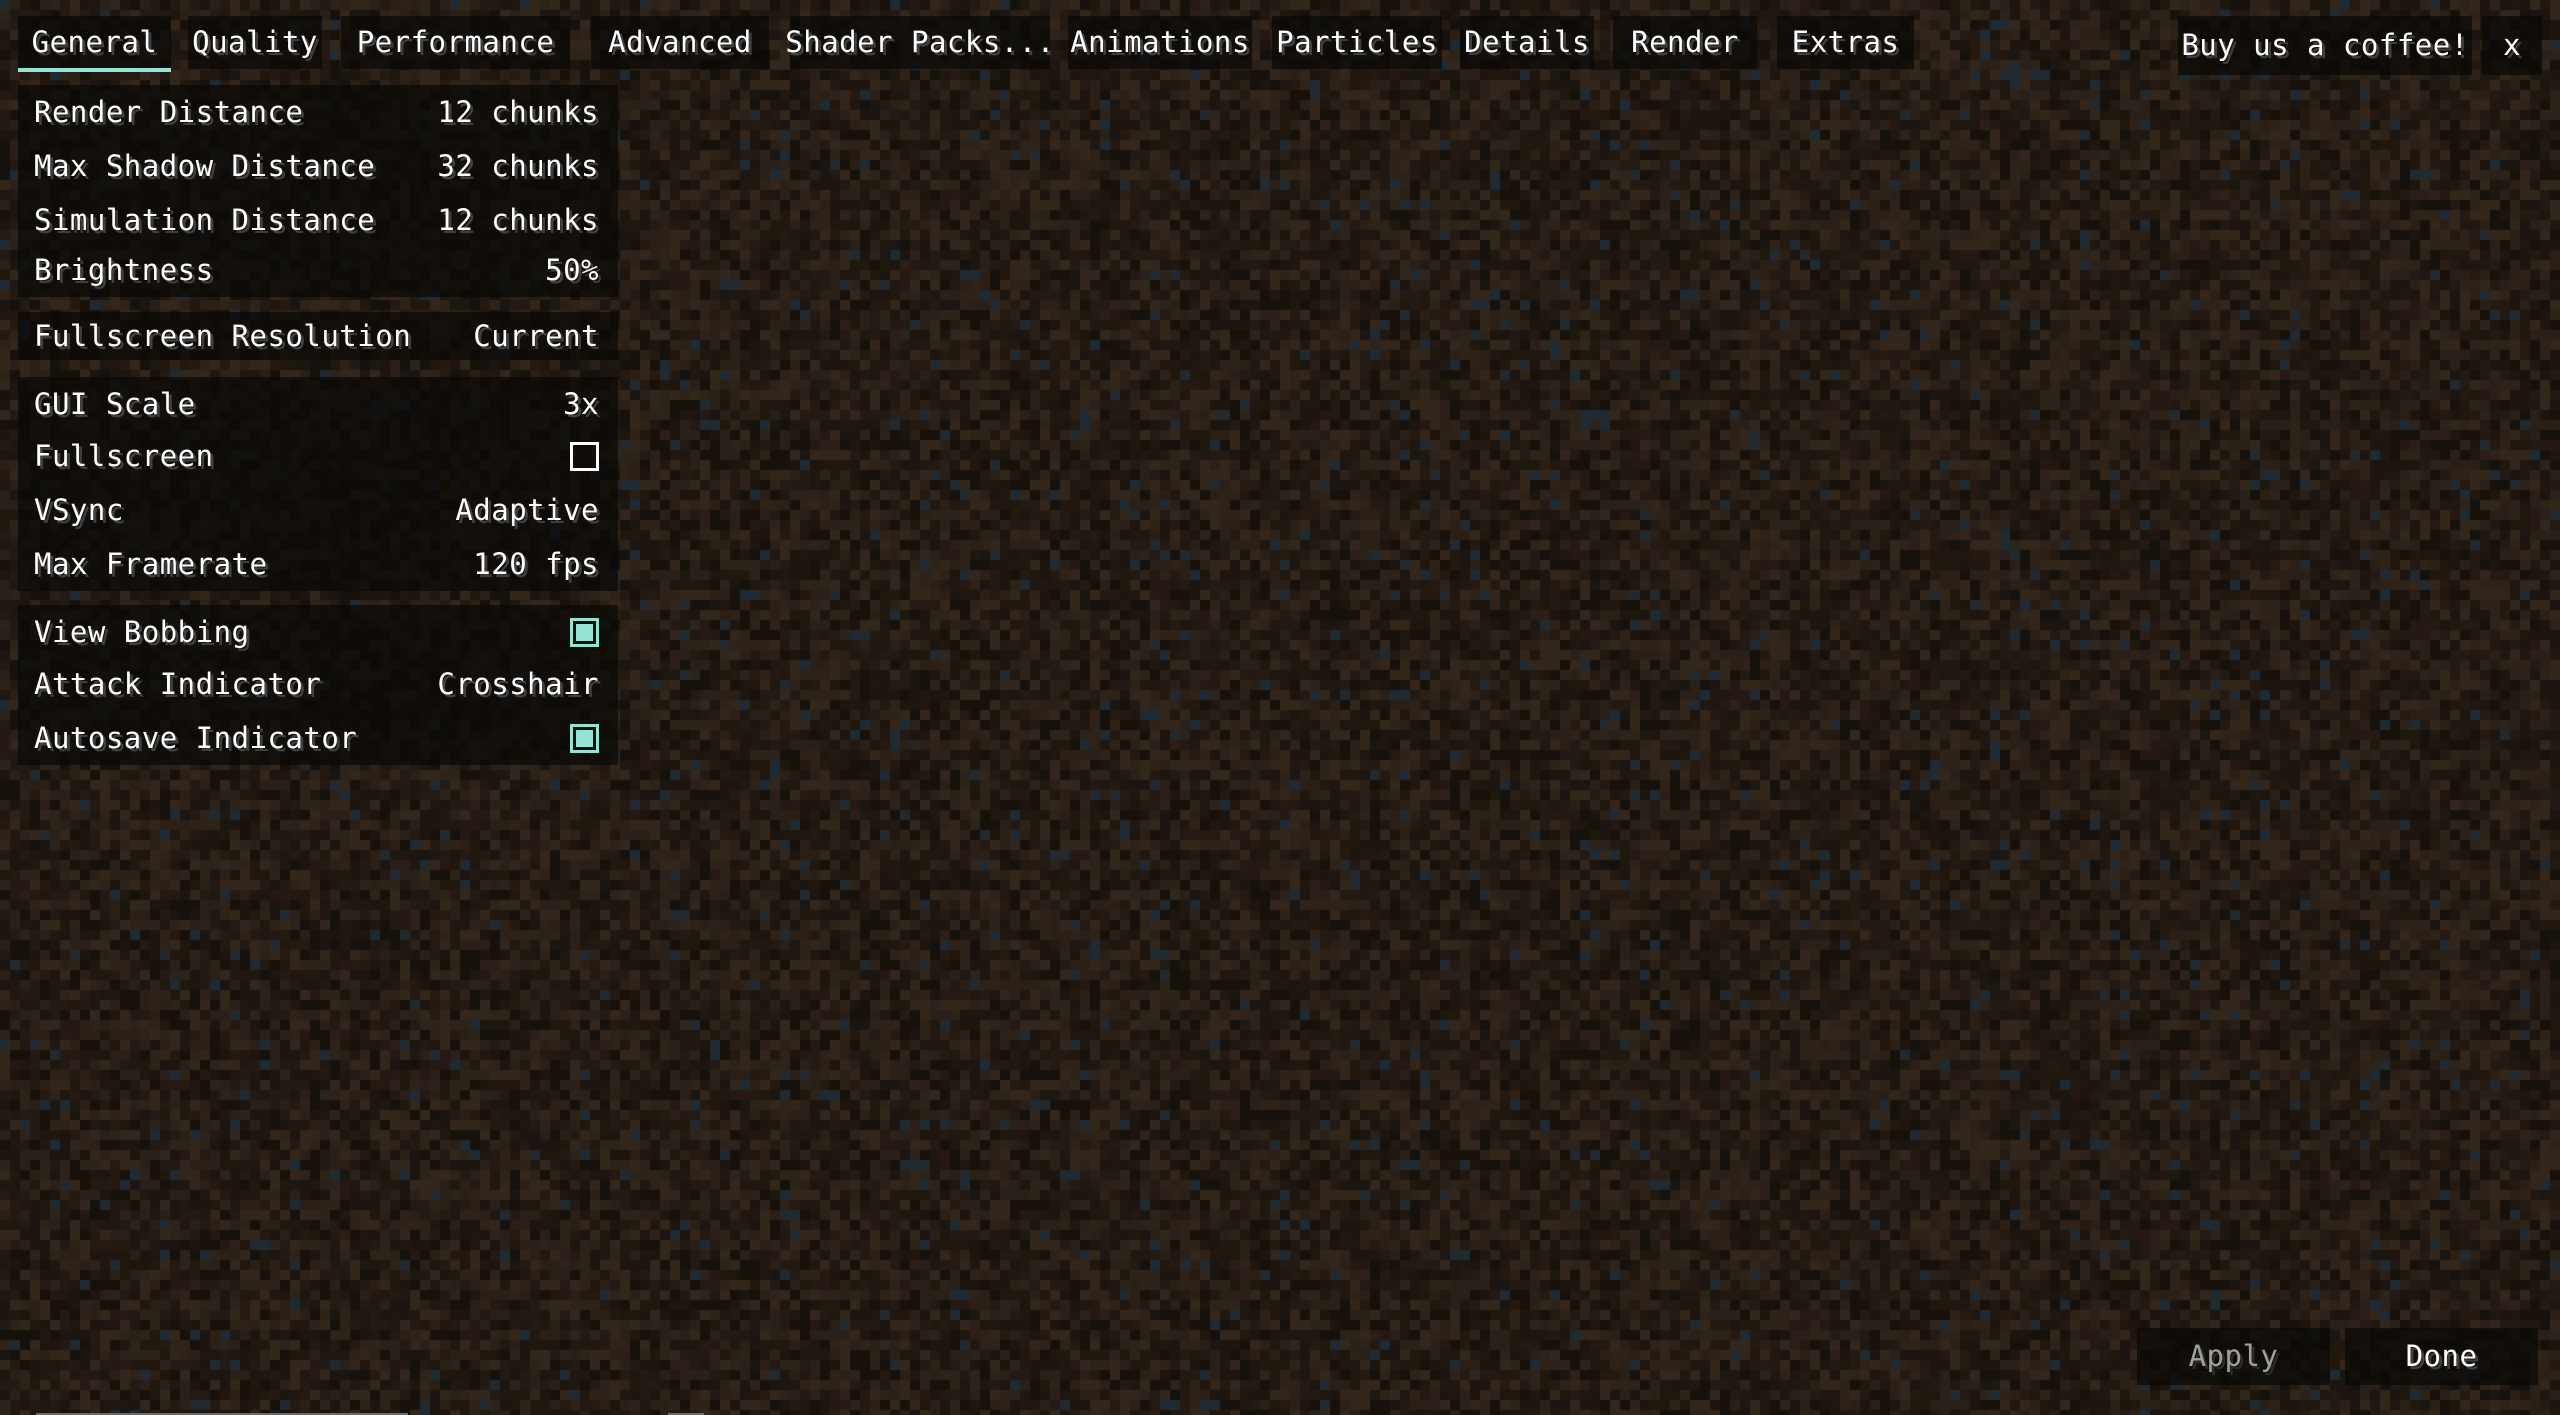 The width and height of the screenshot is (2560, 1415). I want to click on fullscreen-checkbox, so click(584, 456).